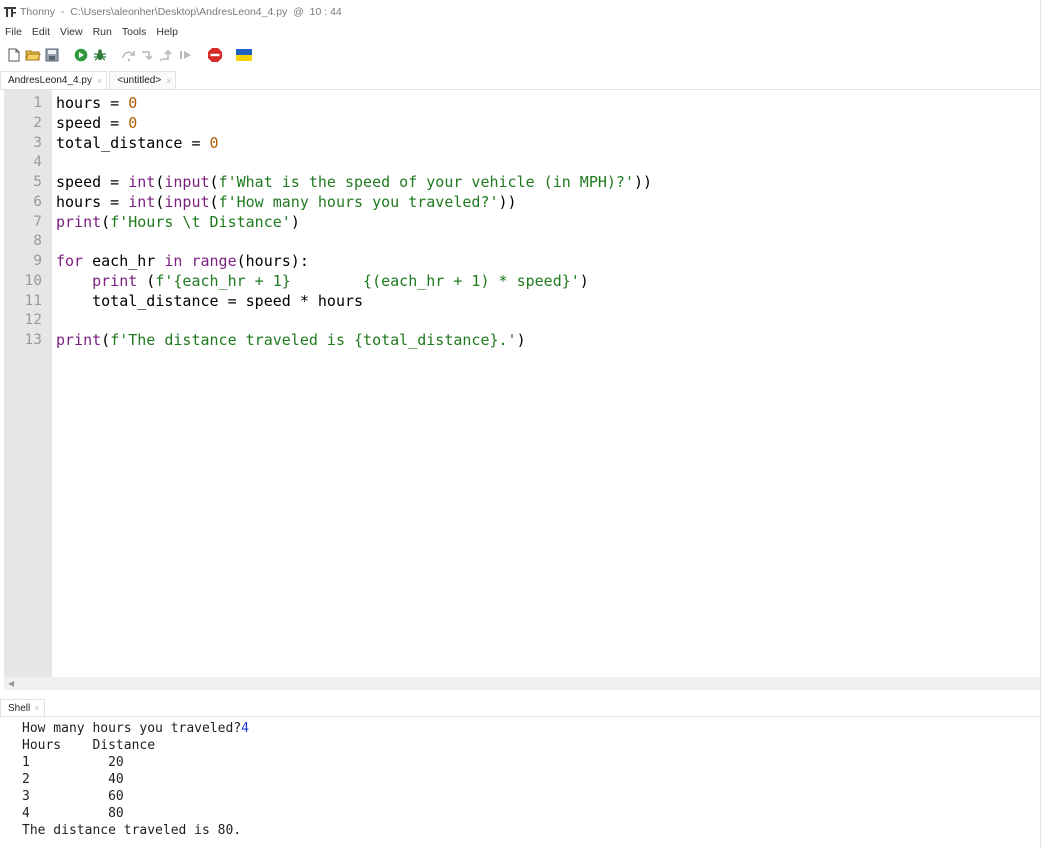  I want to click on step-over-icon, so click(129, 55).